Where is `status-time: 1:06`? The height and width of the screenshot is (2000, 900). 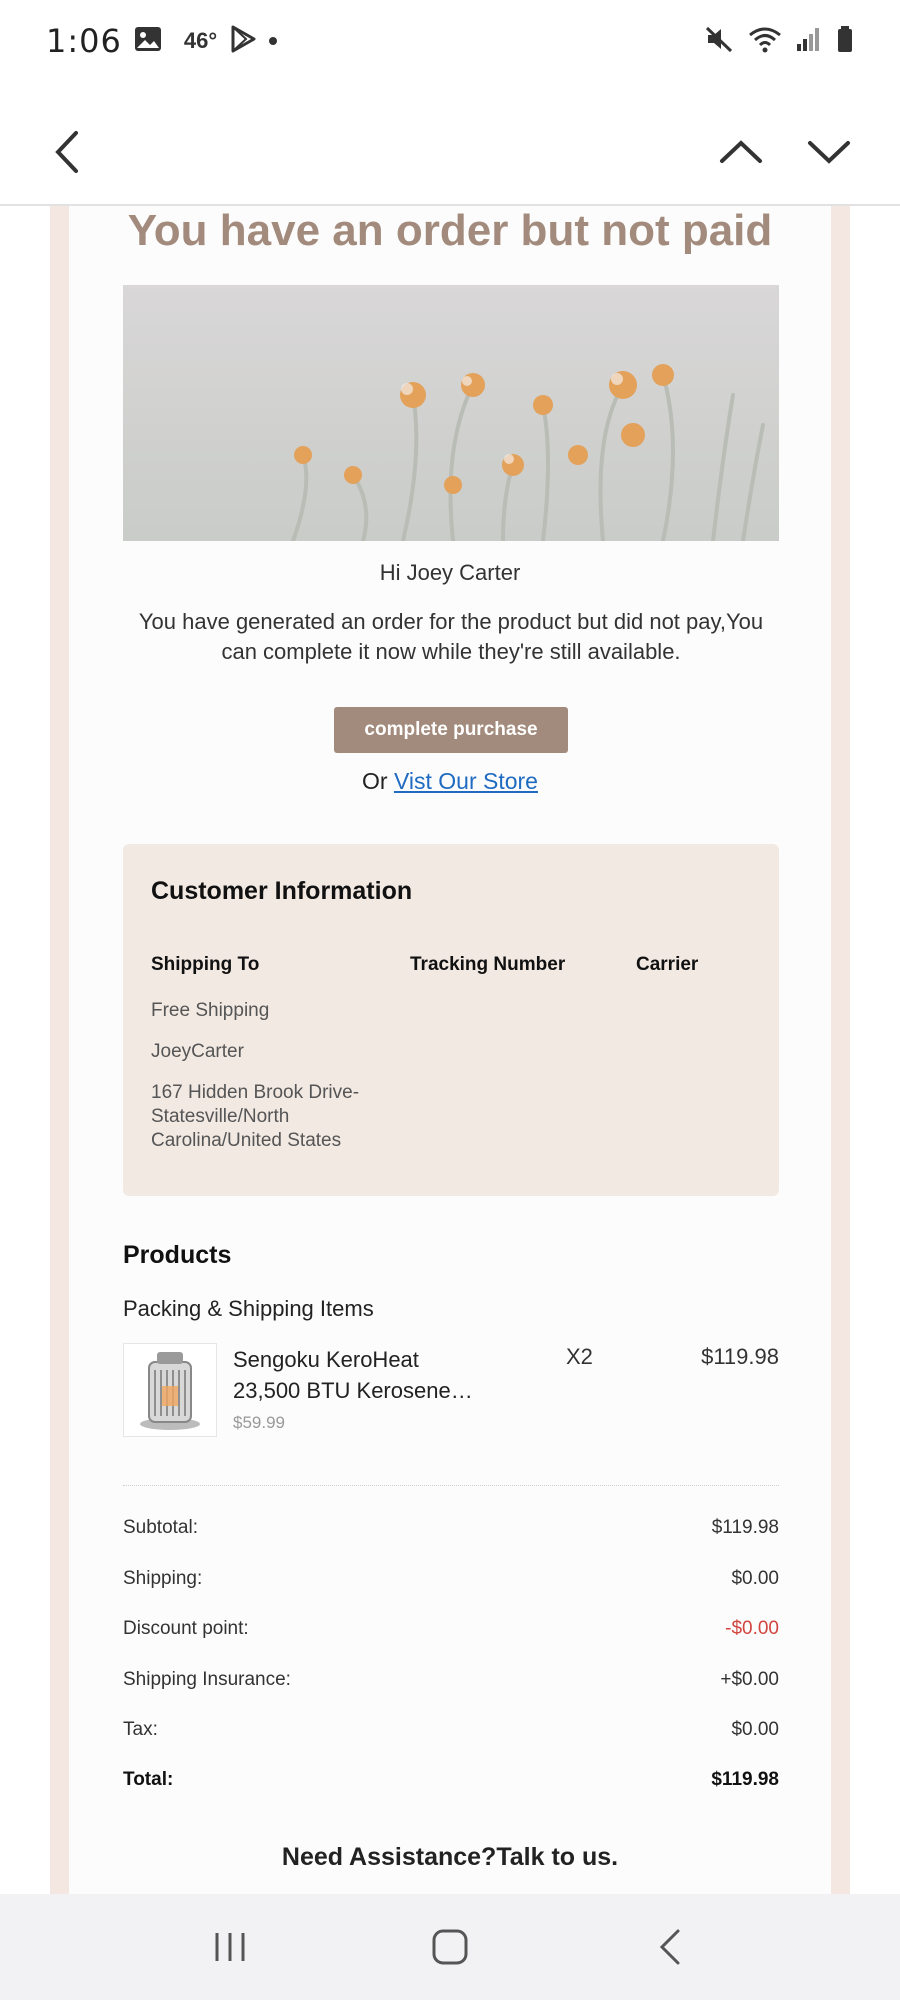
status-time: 1:06 is located at coordinates (84, 41).